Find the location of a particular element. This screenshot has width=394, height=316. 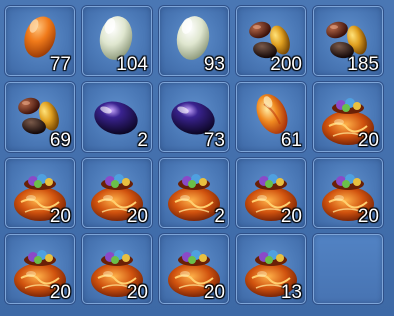

item-quantity: 13 is located at coordinates (291, 292).